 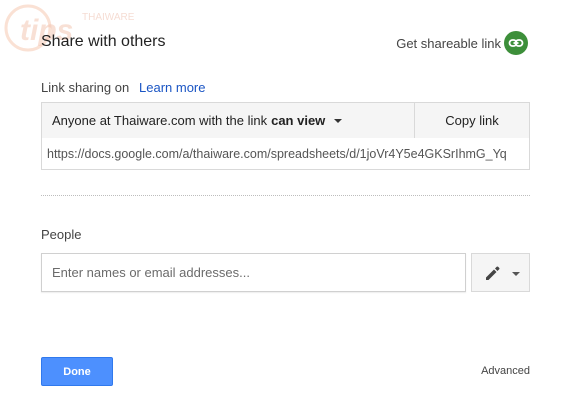 What do you see at coordinates (516, 43) in the screenshot?
I see `get-shareable-link-button` at bounding box center [516, 43].